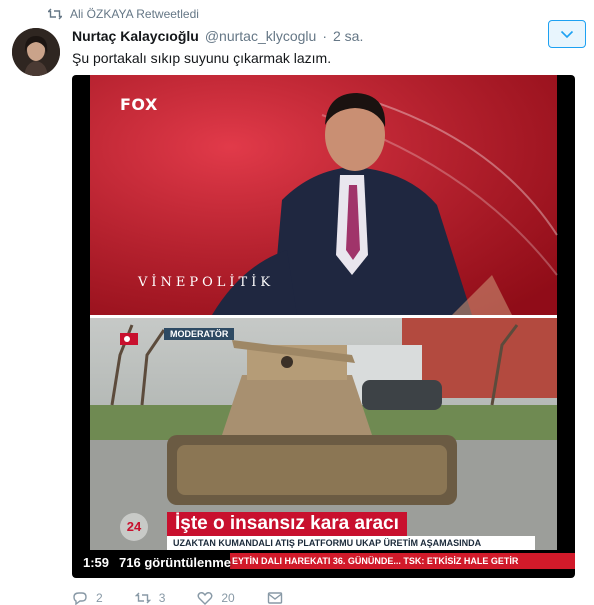 The width and height of the screenshot is (594, 605). I want to click on retweet-button: 3, so click(150, 598).